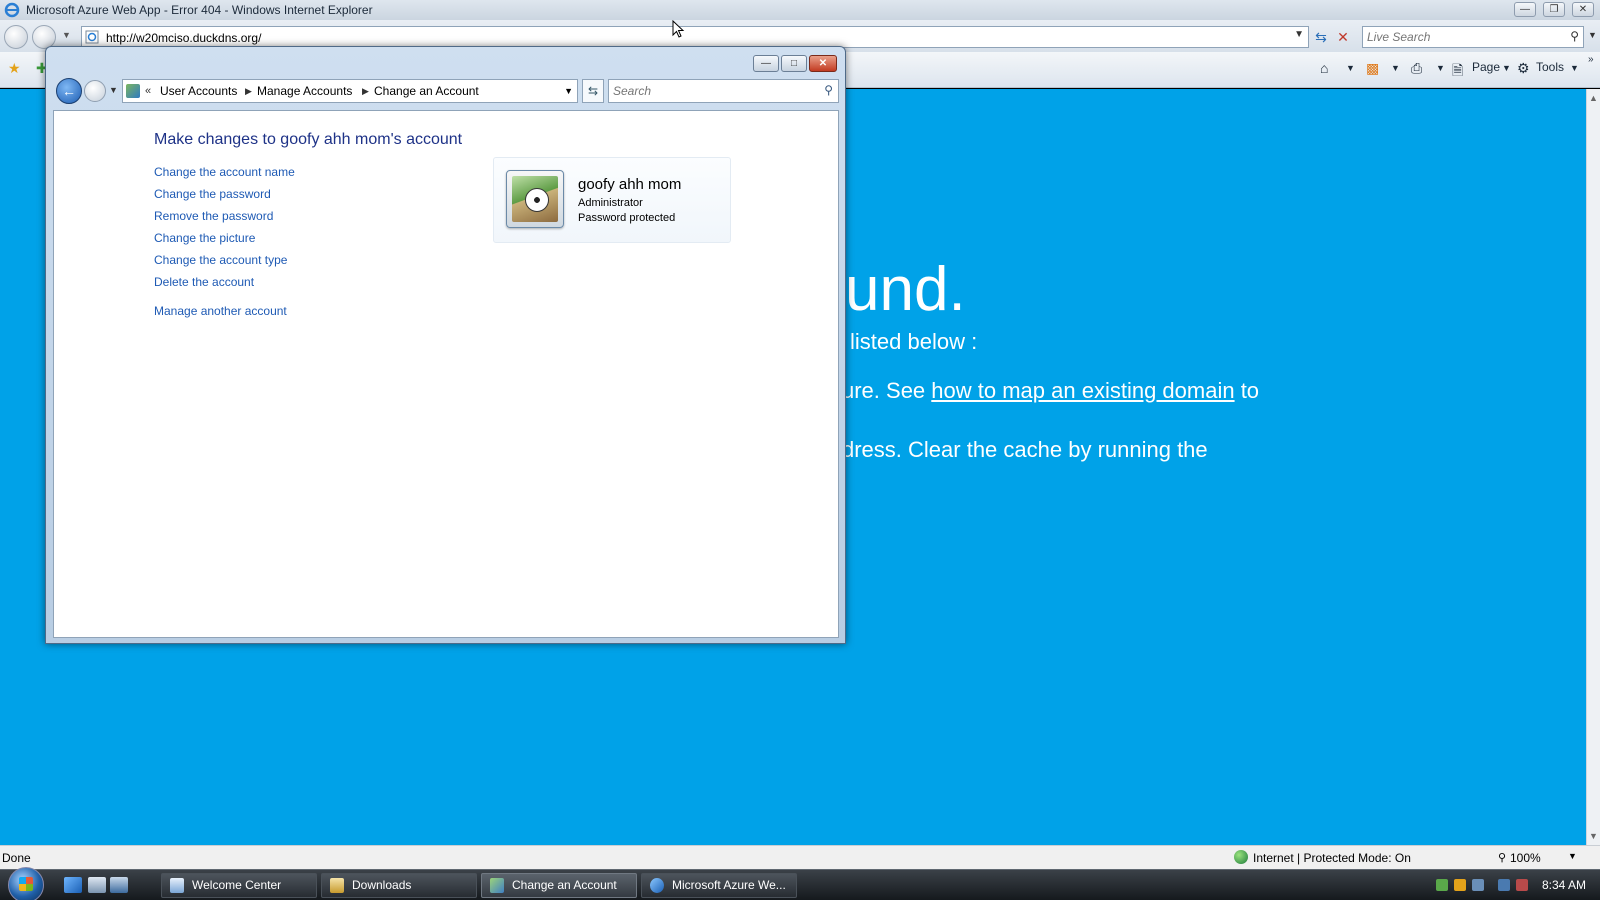 The image size is (1600, 900). Describe the element at coordinates (1525, 9) in the screenshot. I see `minimize-button: —` at that location.